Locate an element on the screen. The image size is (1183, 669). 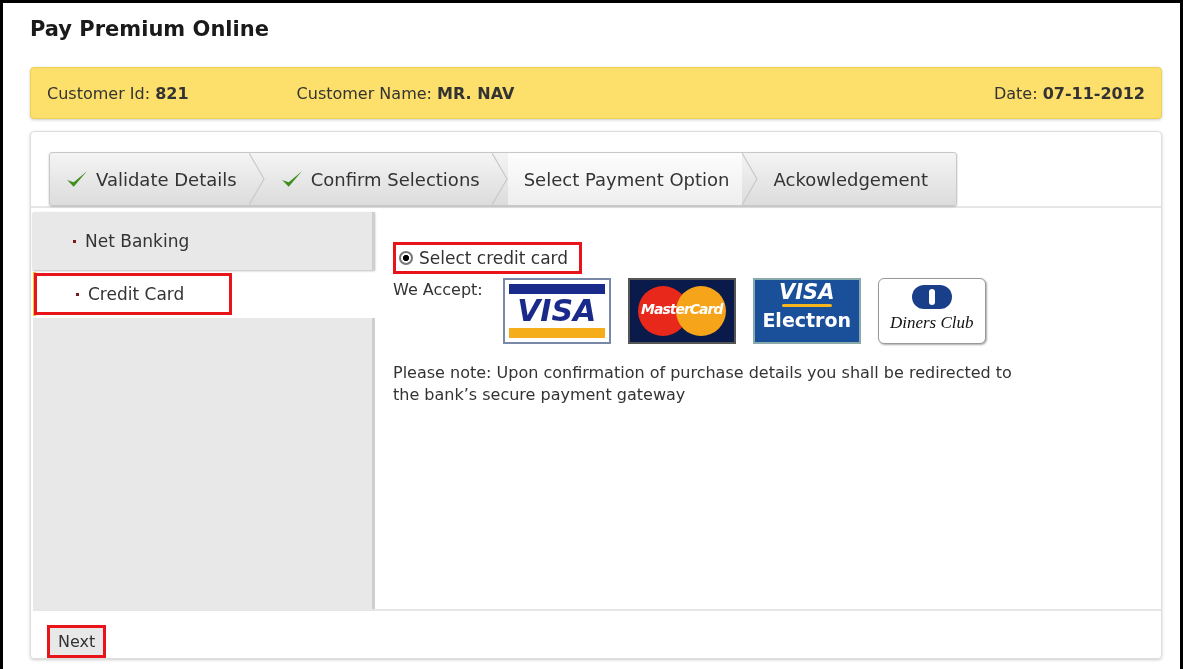
wizard-step: Validate Details is located at coordinates (149, 179).